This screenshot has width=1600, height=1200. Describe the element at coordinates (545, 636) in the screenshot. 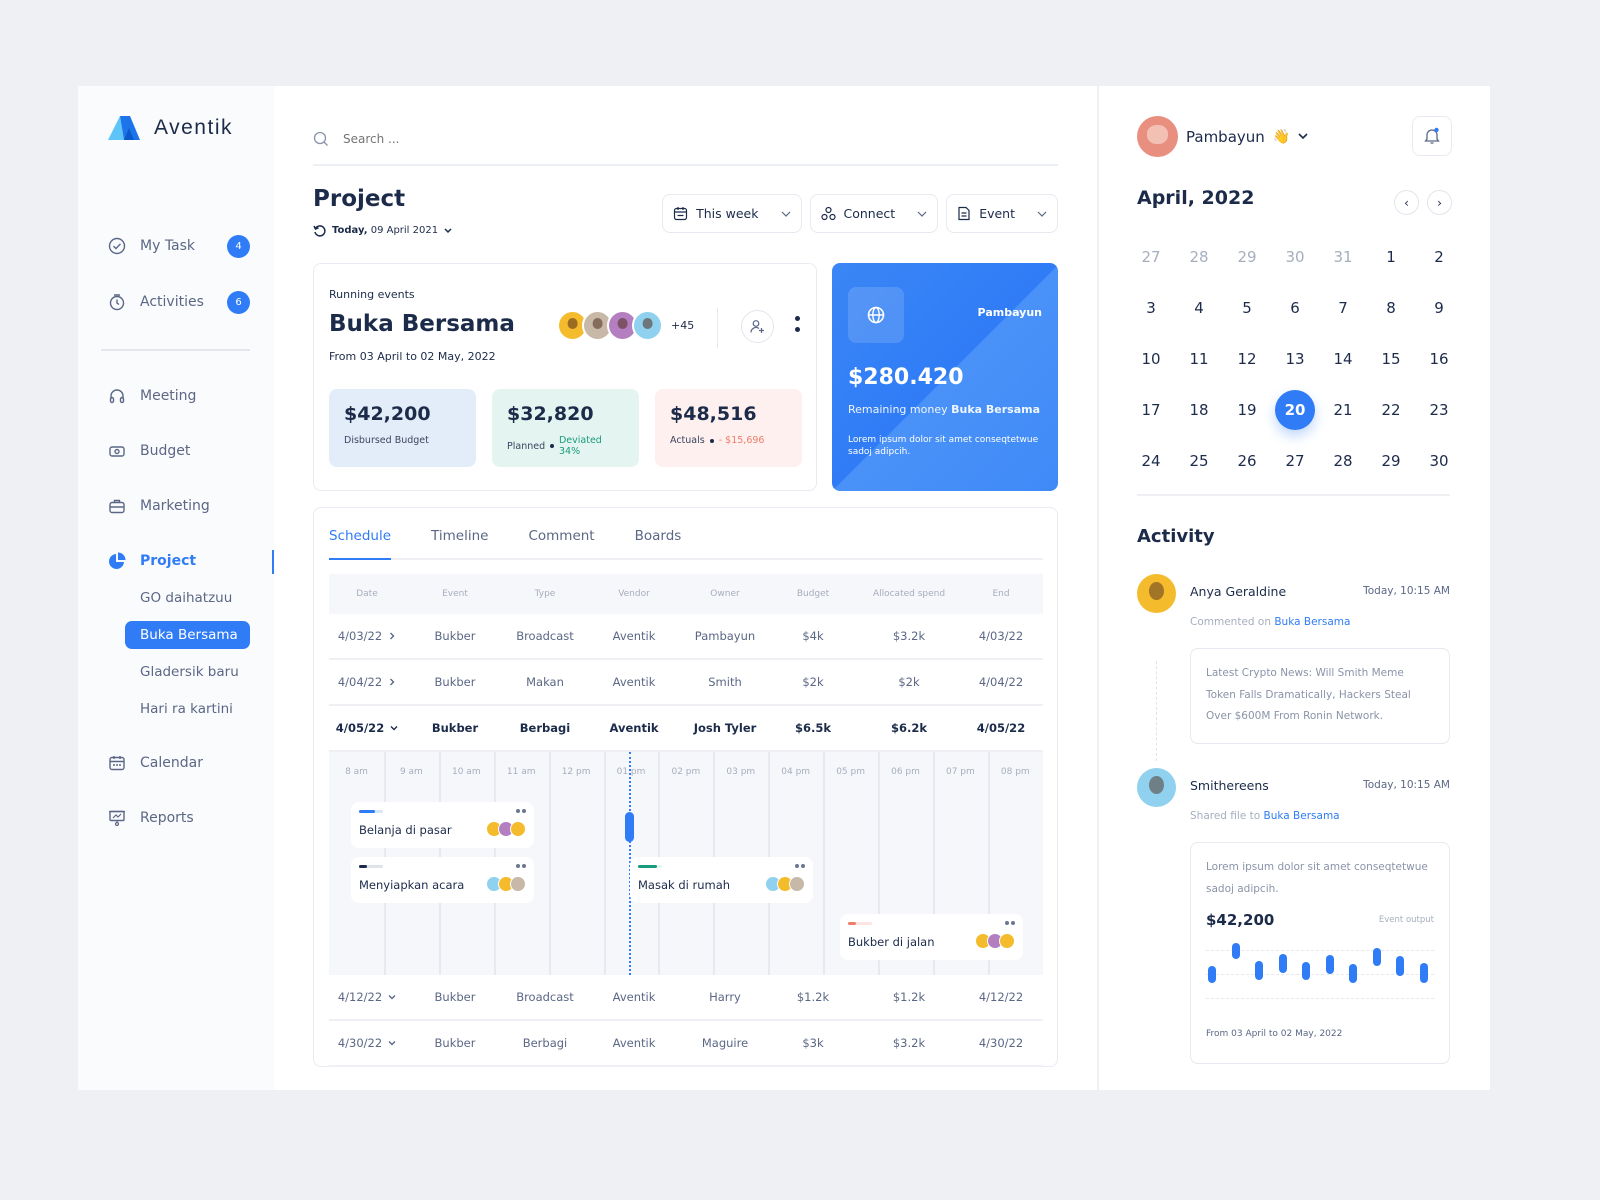

I see `cell-text: Broadcast` at that location.